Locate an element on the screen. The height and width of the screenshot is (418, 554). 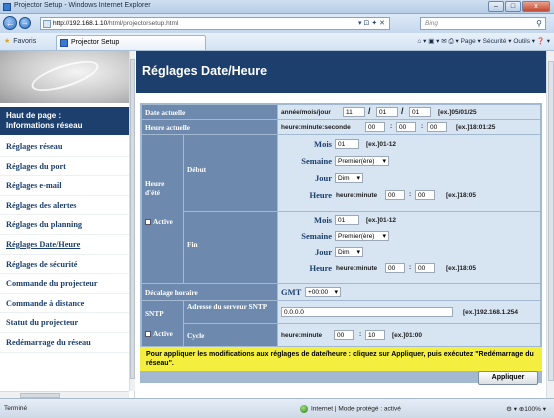
offset-gmt-label: GMT is located at coordinates (291, 292).